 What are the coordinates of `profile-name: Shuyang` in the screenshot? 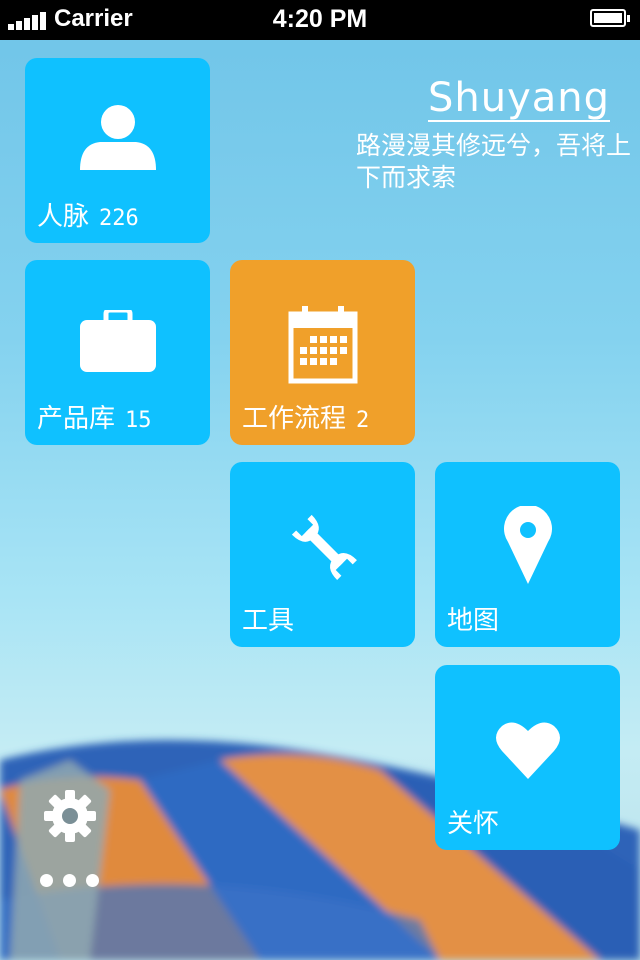 It's located at (519, 99).